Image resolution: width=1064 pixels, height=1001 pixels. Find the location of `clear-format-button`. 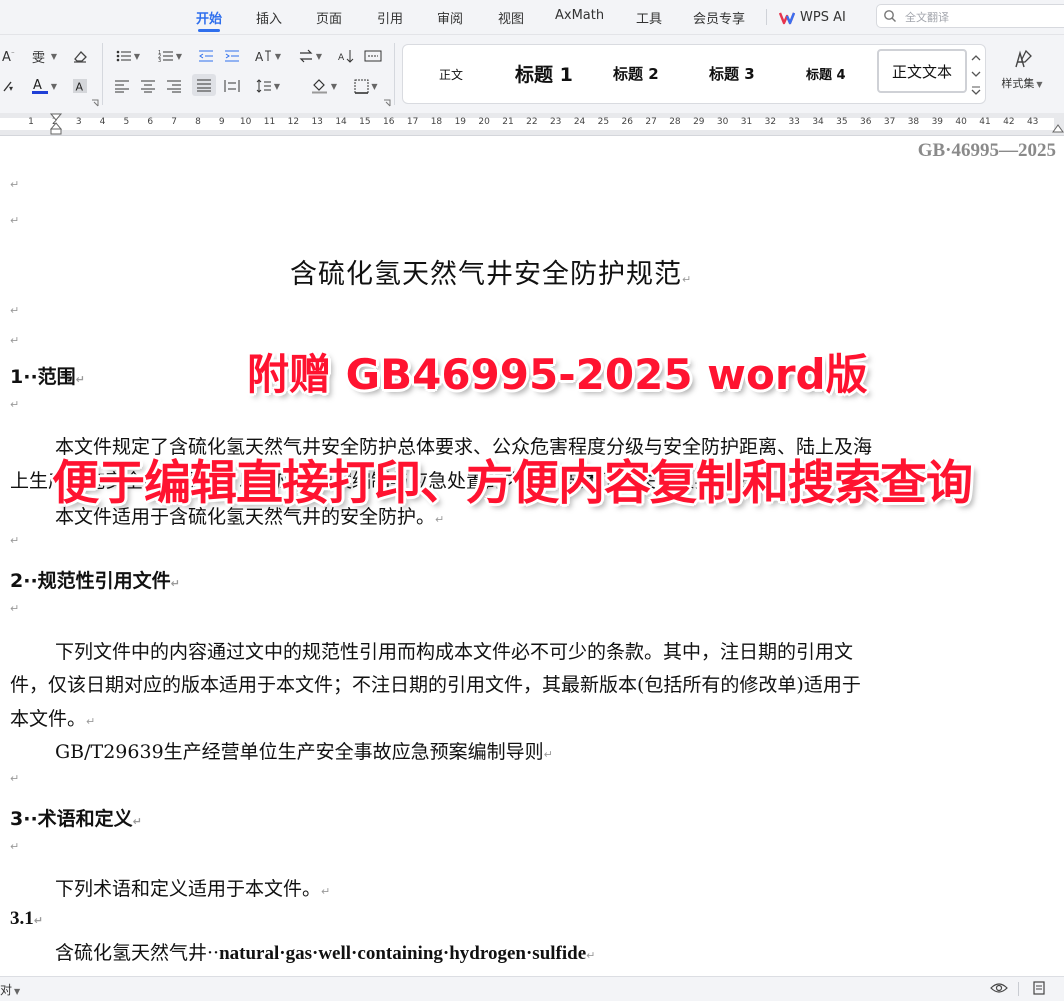

clear-format-button is located at coordinates (80, 56).